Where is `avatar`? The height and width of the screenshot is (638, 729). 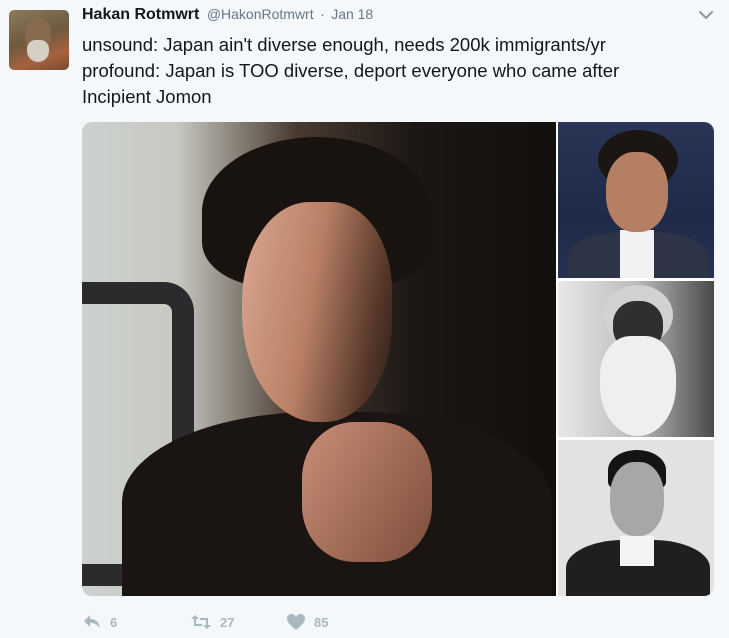
avatar is located at coordinates (39, 40).